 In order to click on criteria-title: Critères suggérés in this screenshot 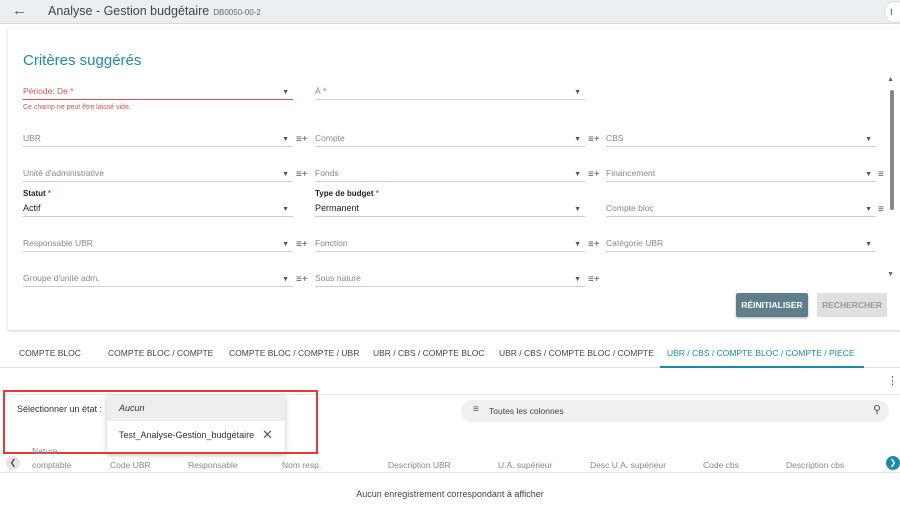, I will do `click(82, 60)`.